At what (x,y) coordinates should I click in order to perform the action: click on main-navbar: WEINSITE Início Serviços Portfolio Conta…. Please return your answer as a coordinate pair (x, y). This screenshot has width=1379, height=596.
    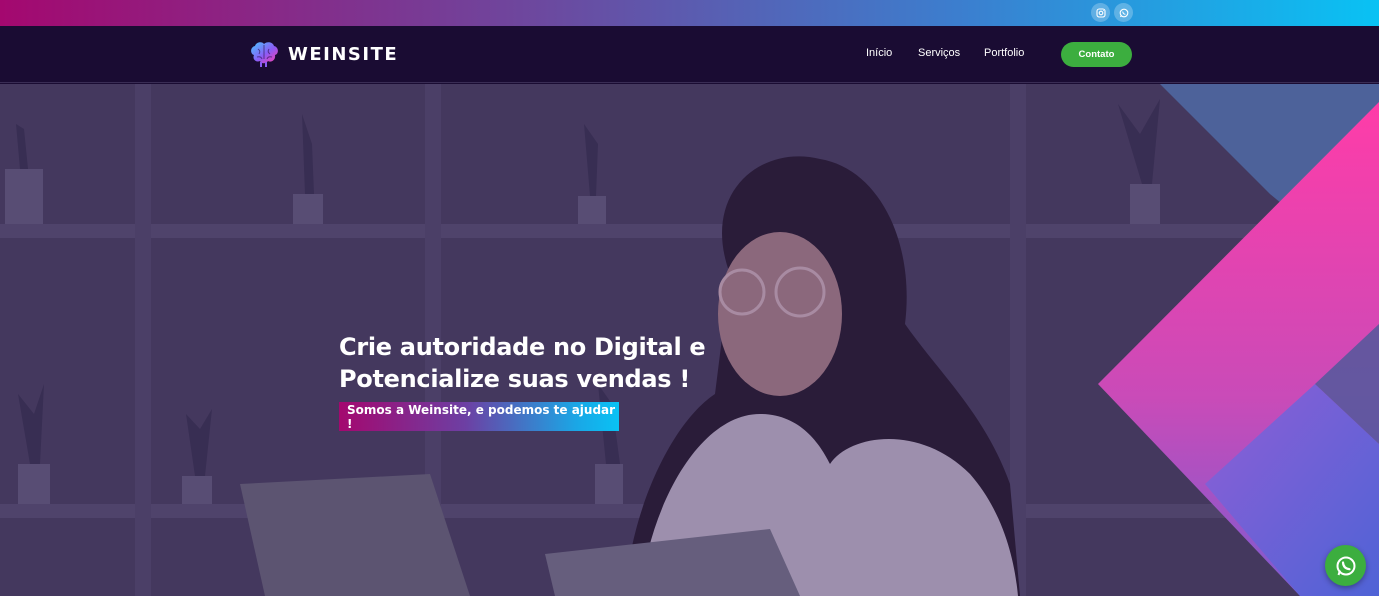
    Looking at the image, I should click on (689, 54).